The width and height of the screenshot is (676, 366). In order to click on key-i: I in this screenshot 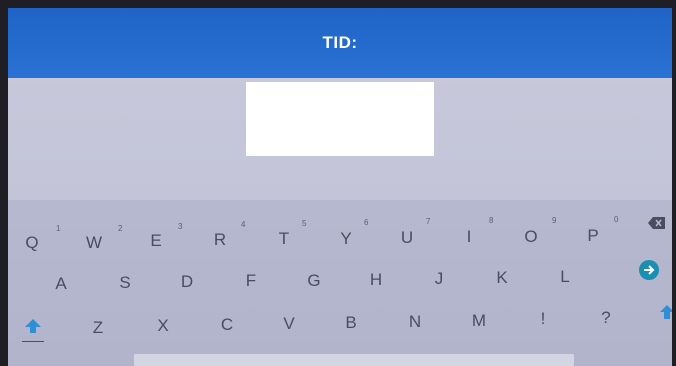, I will do `click(469, 237)`.